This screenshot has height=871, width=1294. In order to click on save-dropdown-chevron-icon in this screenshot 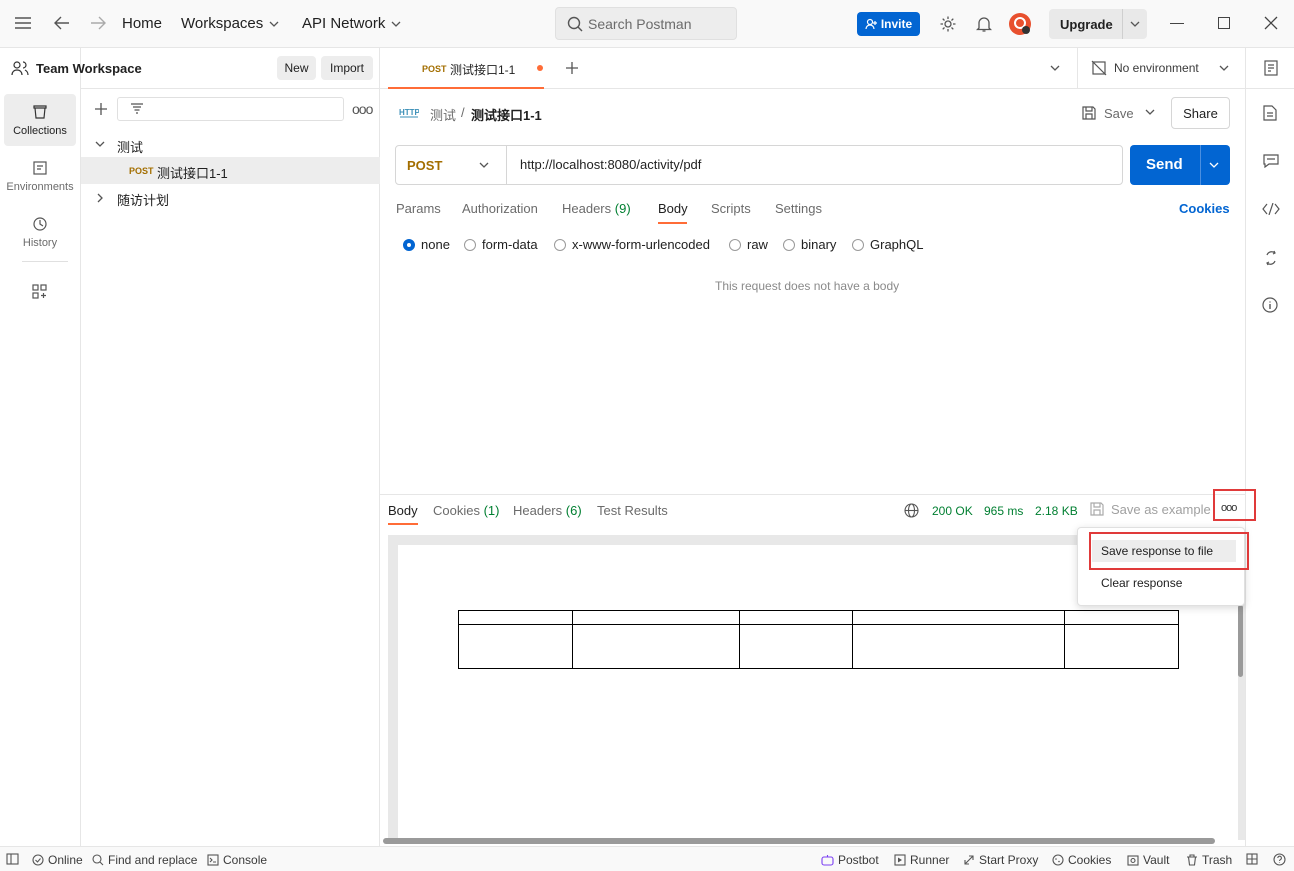, I will do `click(1150, 112)`.